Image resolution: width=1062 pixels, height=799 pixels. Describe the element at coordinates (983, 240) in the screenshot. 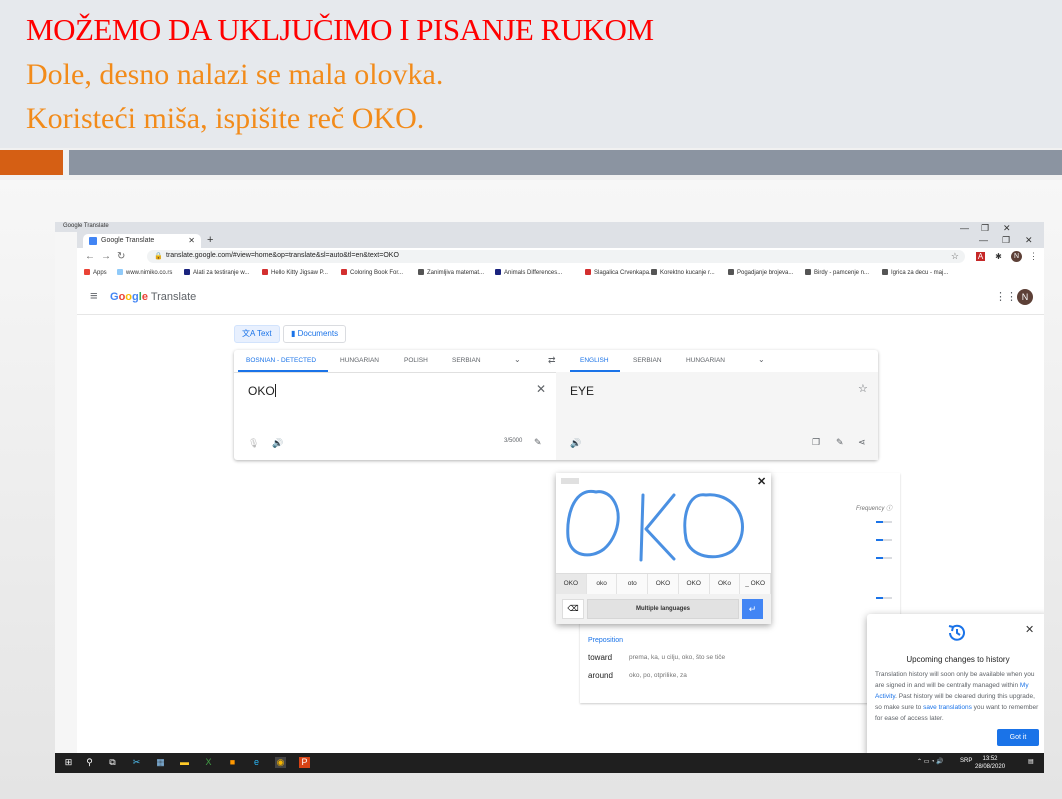

I see `minimize-icon: —` at that location.